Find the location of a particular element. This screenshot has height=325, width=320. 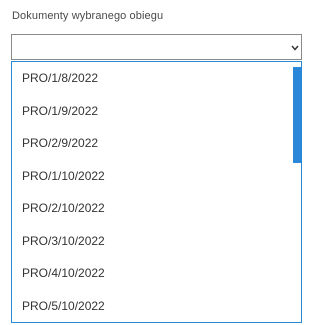

dropdown-option: PRO/1/10/2022 is located at coordinates (156, 176).